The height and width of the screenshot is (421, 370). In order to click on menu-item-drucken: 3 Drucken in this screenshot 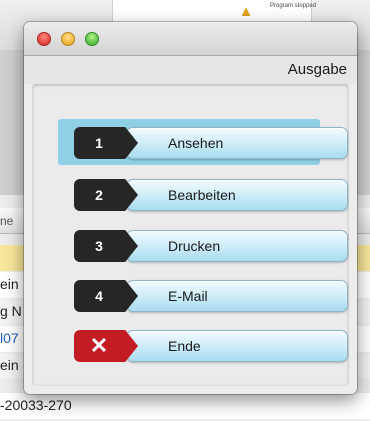, I will do `click(206, 246)`.